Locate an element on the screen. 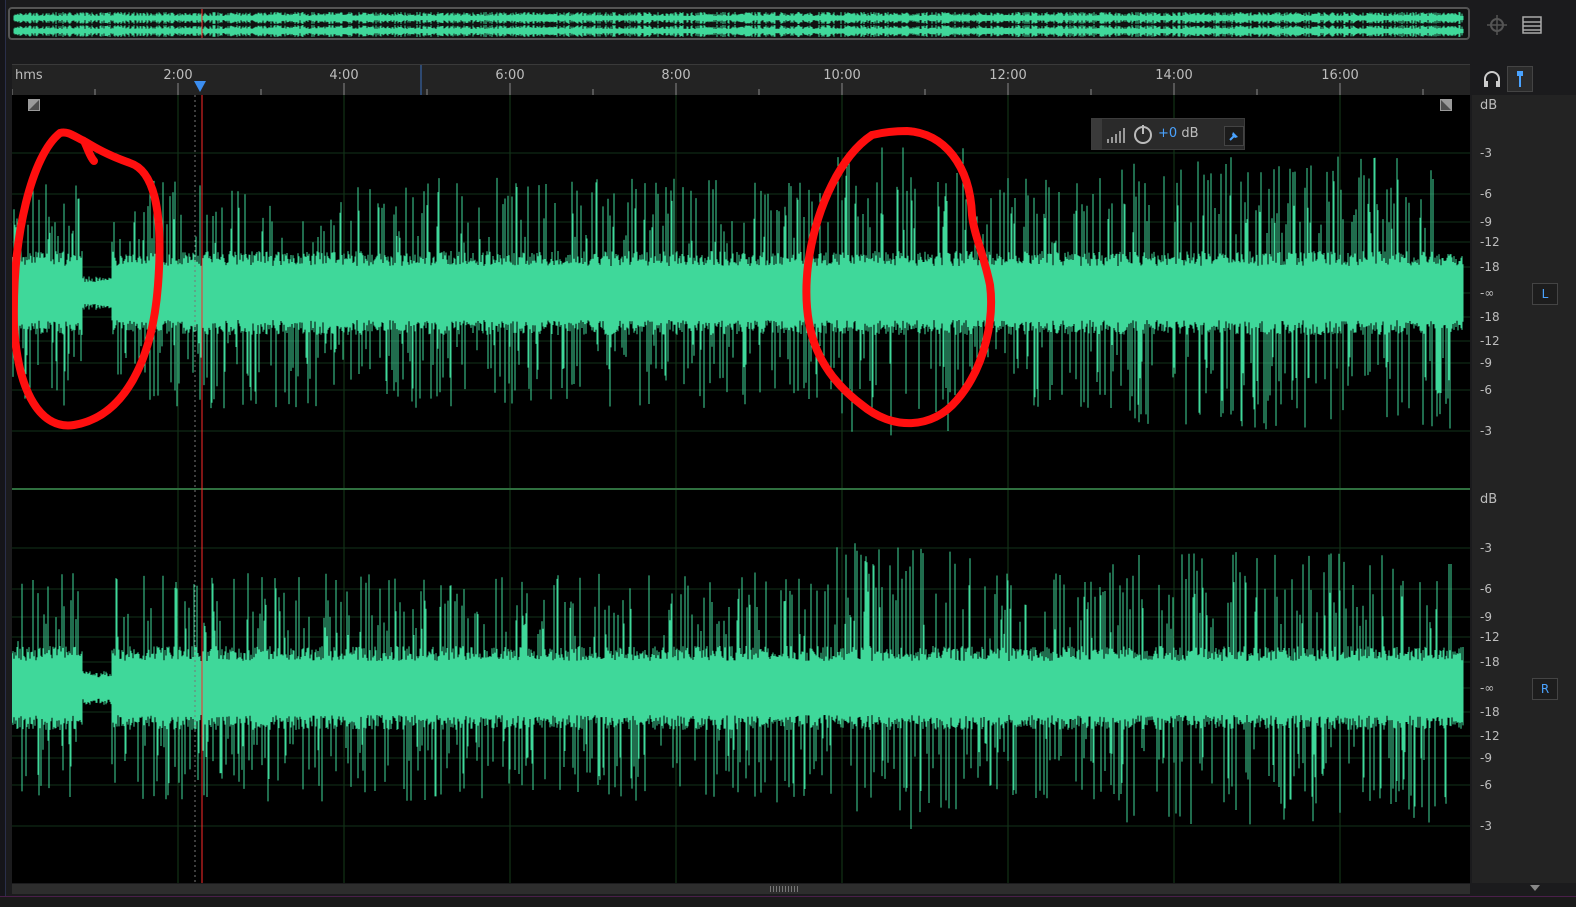 The height and width of the screenshot is (907, 1576). channel-left-button: L is located at coordinates (1545, 294).